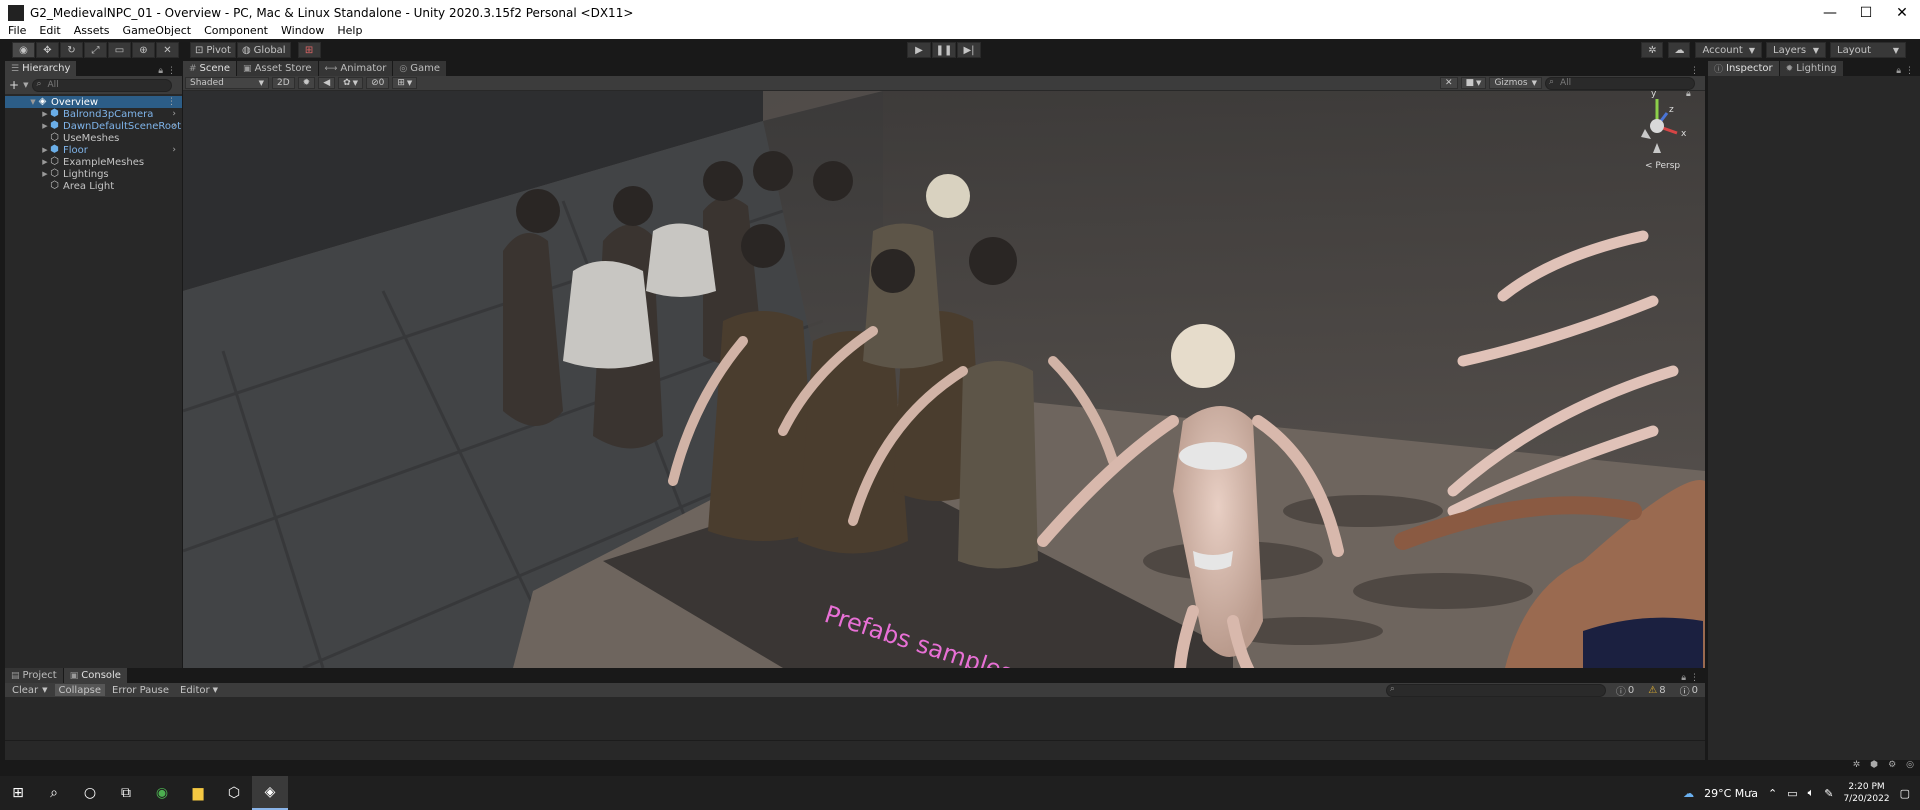 The width and height of the screenshot is (1920, 810). I want to click on step-button: ▶|, so click(969, 50).